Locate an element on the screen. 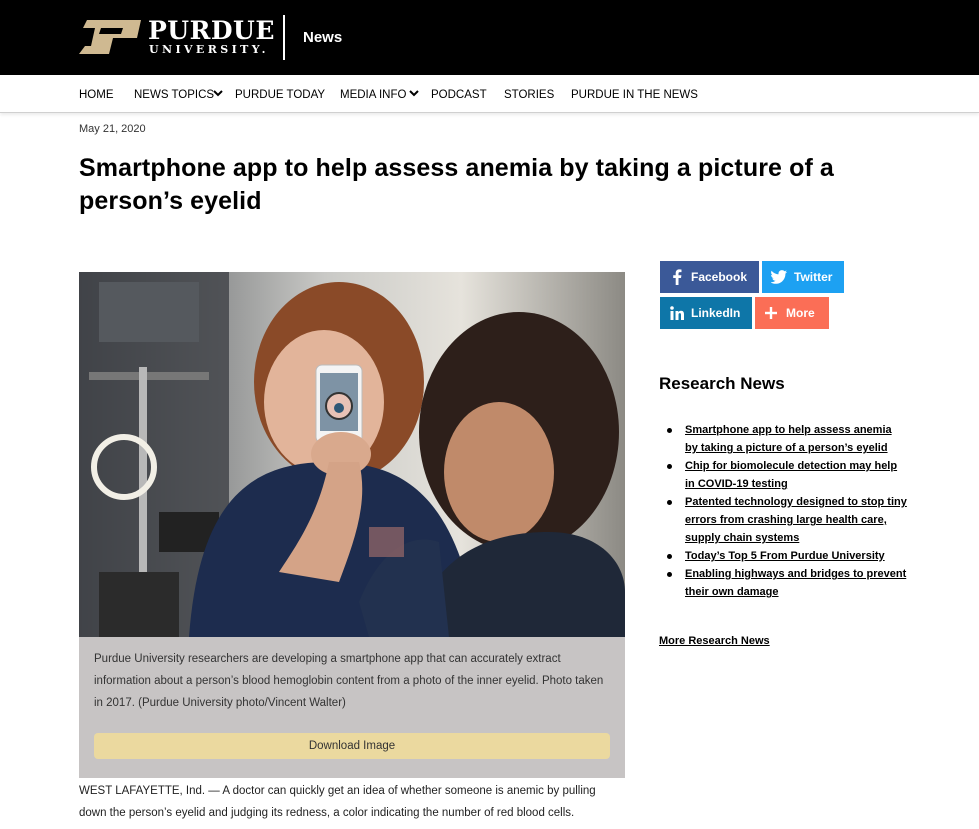  nav-item-news-topics: NEWS TOPICS is located at coordinates (174, 95).